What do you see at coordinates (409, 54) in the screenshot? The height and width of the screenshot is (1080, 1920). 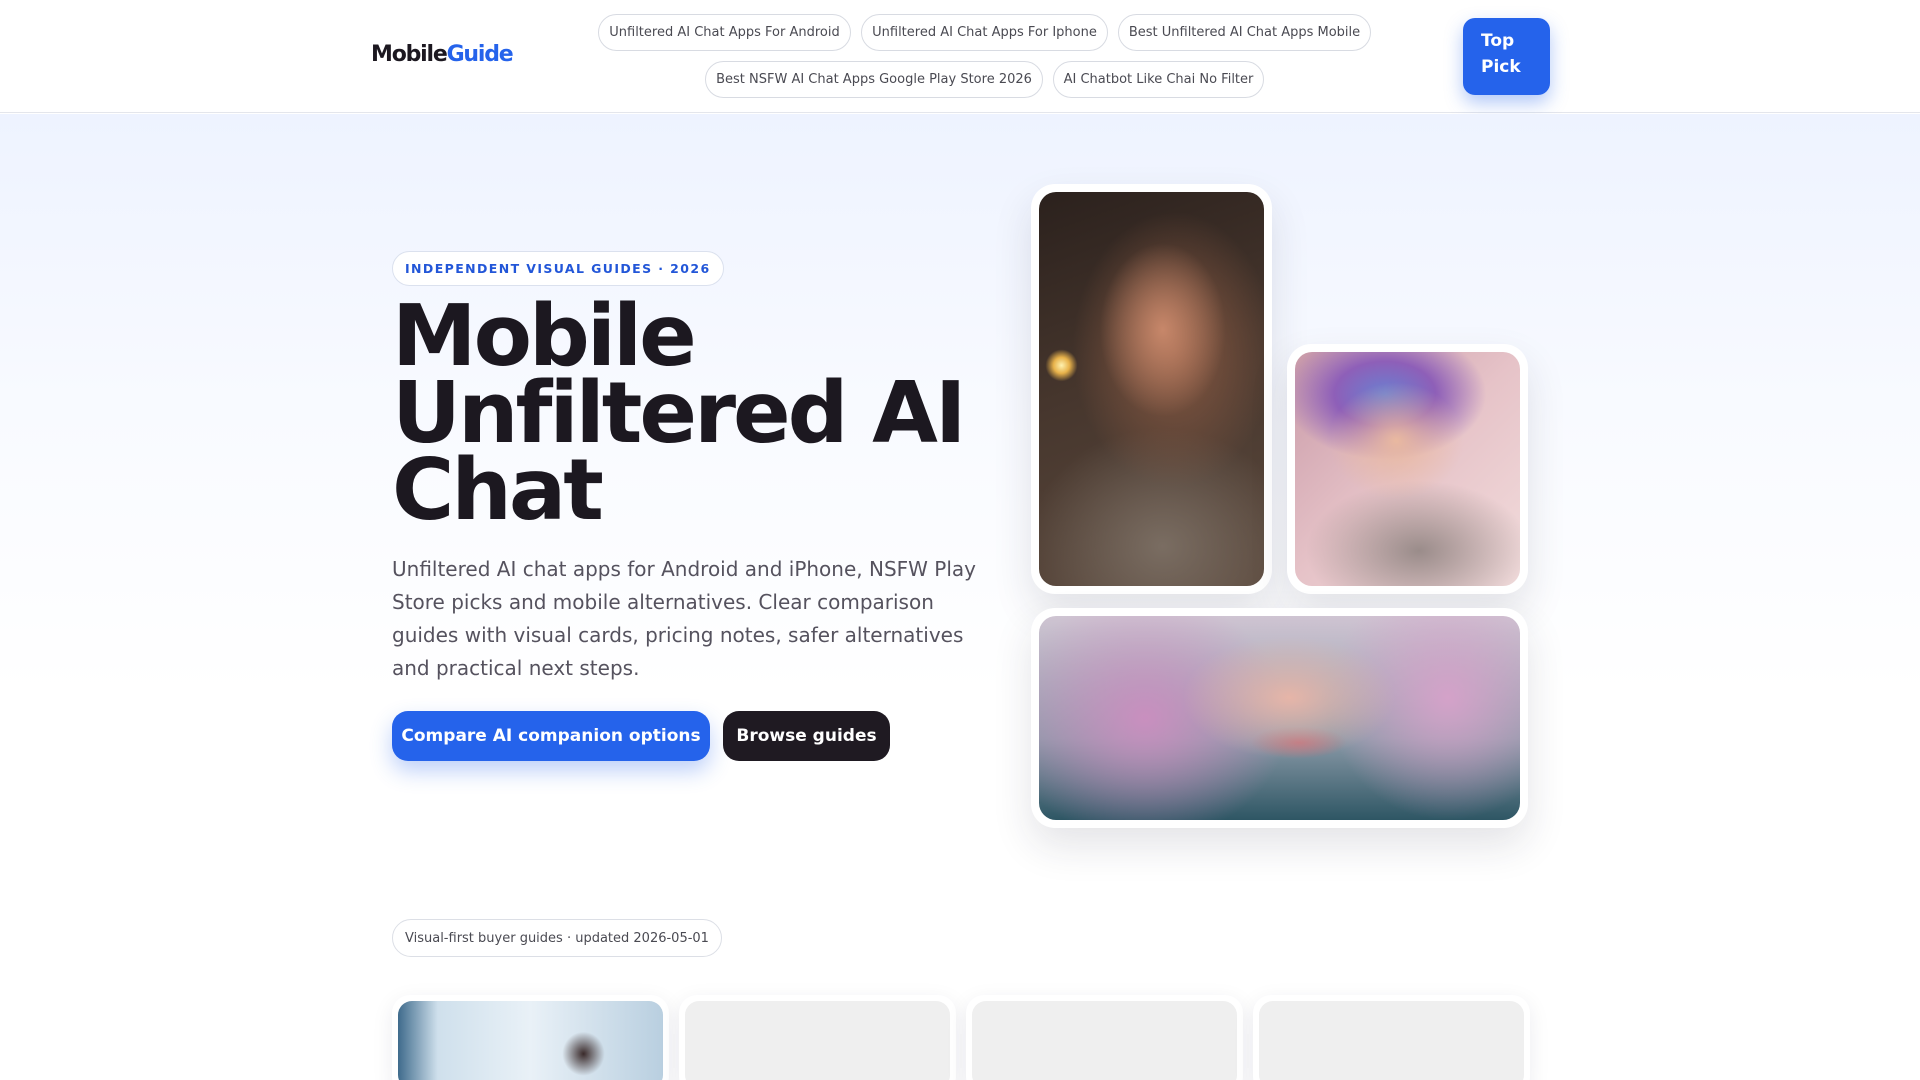 I see `logo-text-mobile: Mobile` at bounding box center [409, 54].